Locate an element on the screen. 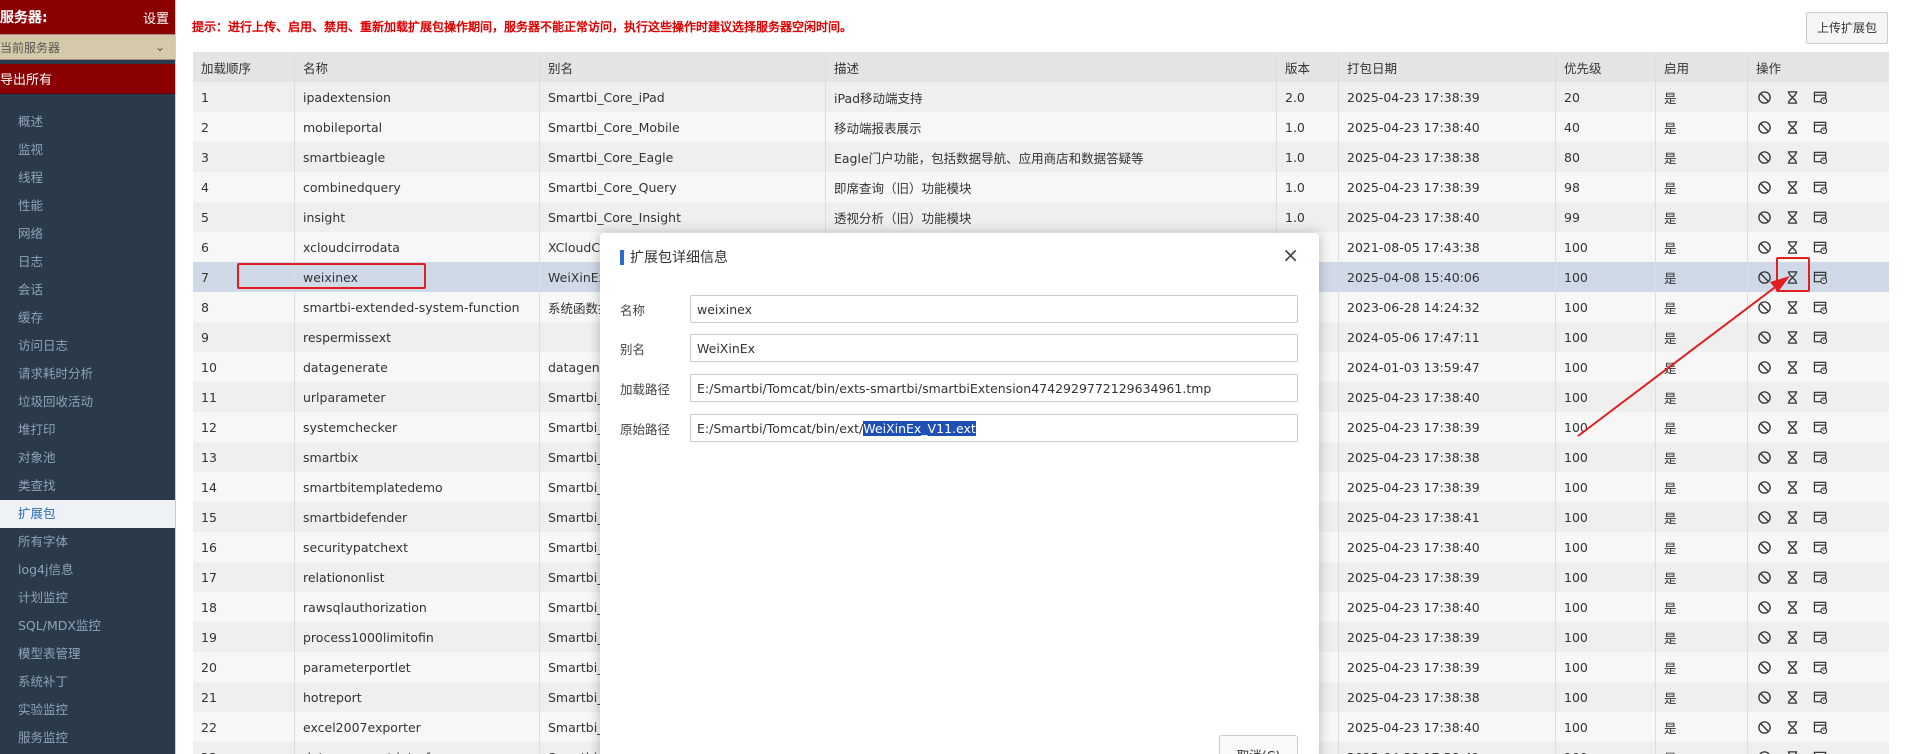 This screenshot has width=1914, height=754. sidebar-item: 日志 is located at coordinates (87, 262).